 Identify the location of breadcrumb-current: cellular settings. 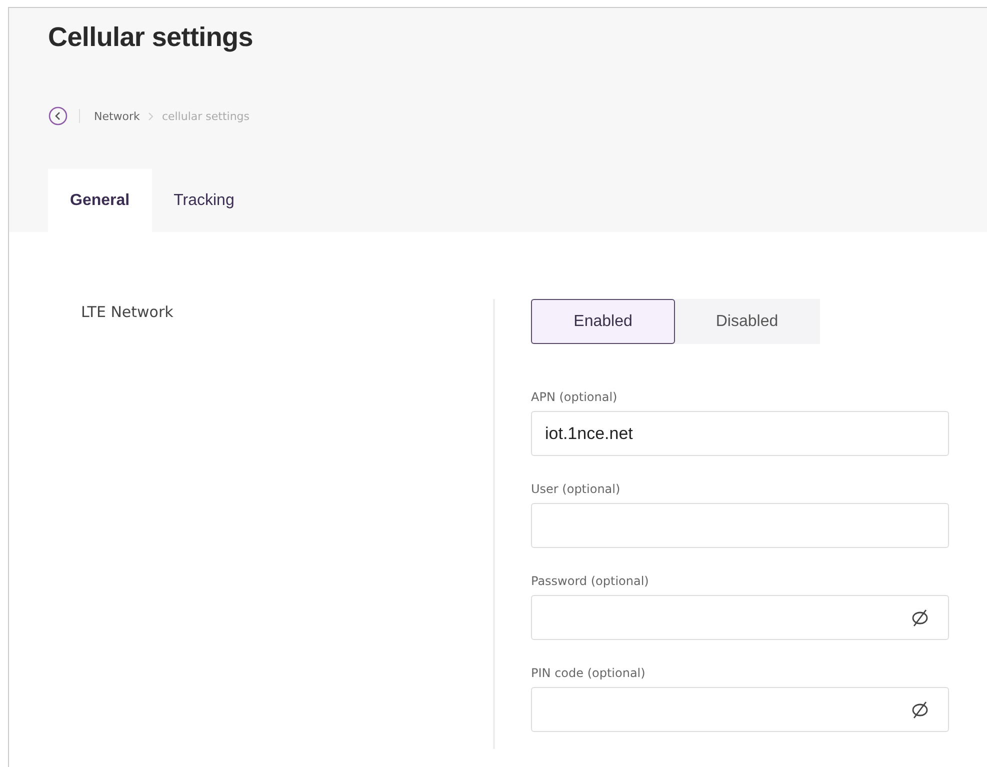
(206, 116).